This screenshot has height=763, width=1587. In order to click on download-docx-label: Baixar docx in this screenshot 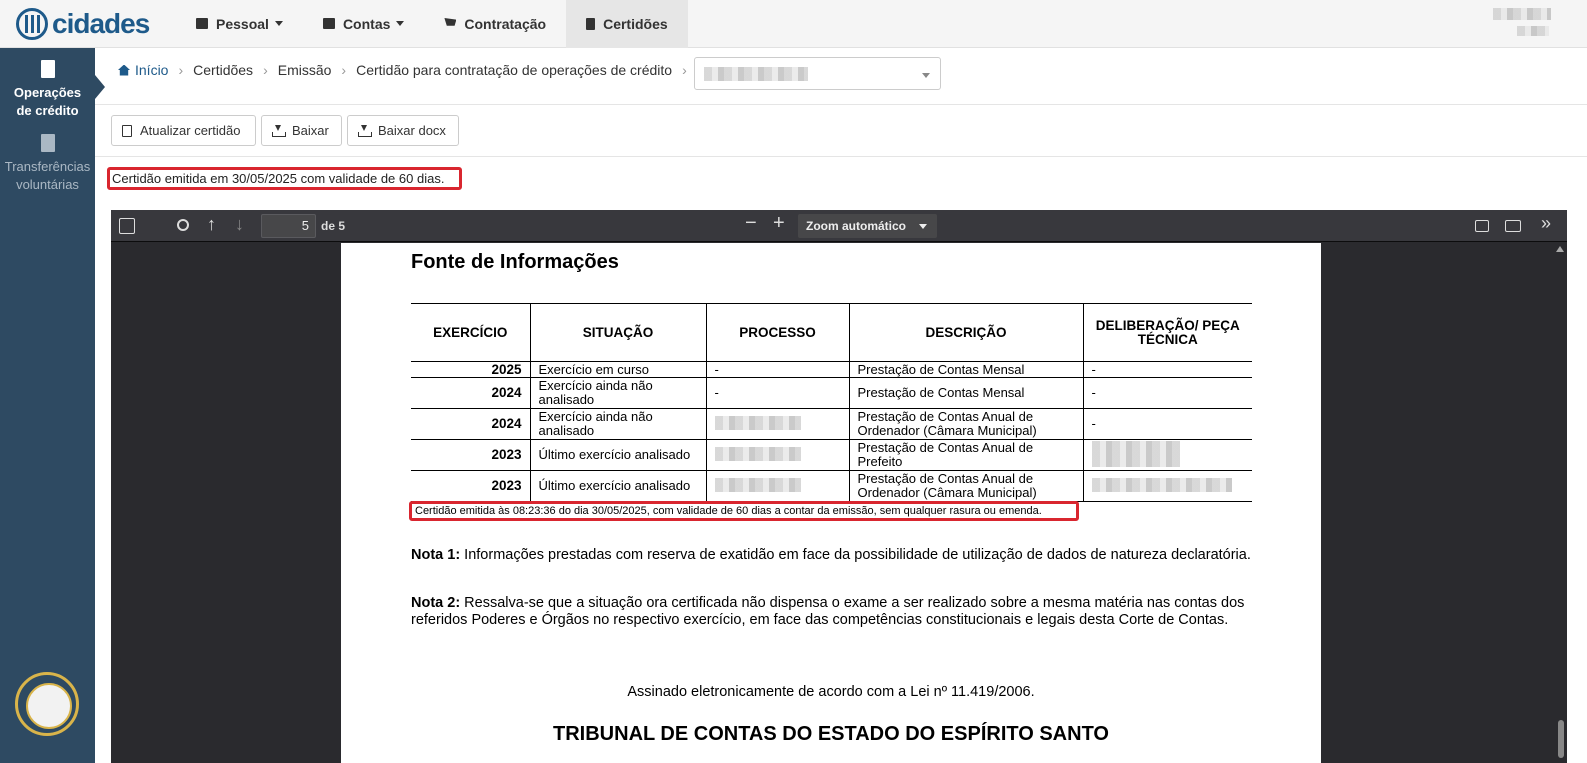, I will do `click(412, 130)`.